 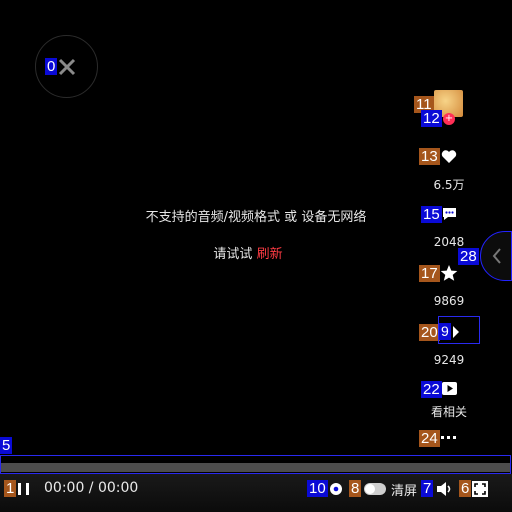 I want to click on heart-icon, so click(x=449, y=156).